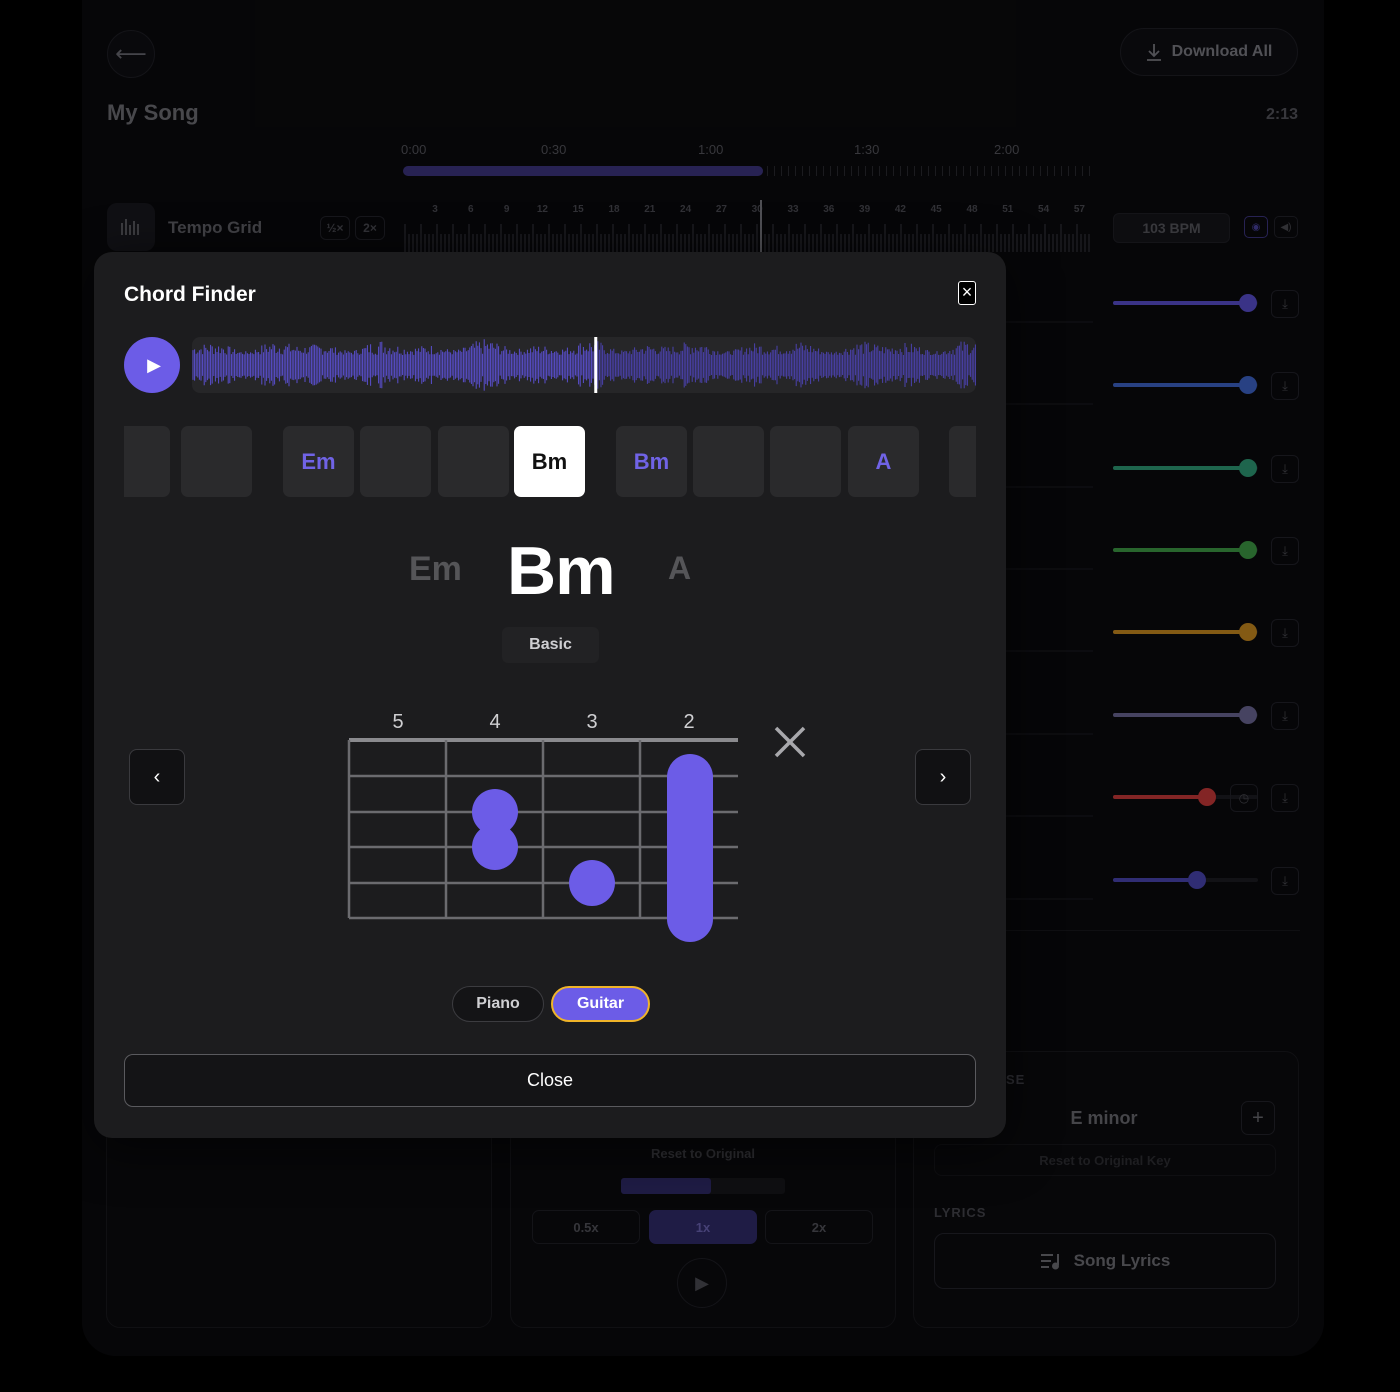 Image resolution: width=1400 pixels, height=1392 pixels. I want to click on piano-toggle: Piano, so click(498, 1004).